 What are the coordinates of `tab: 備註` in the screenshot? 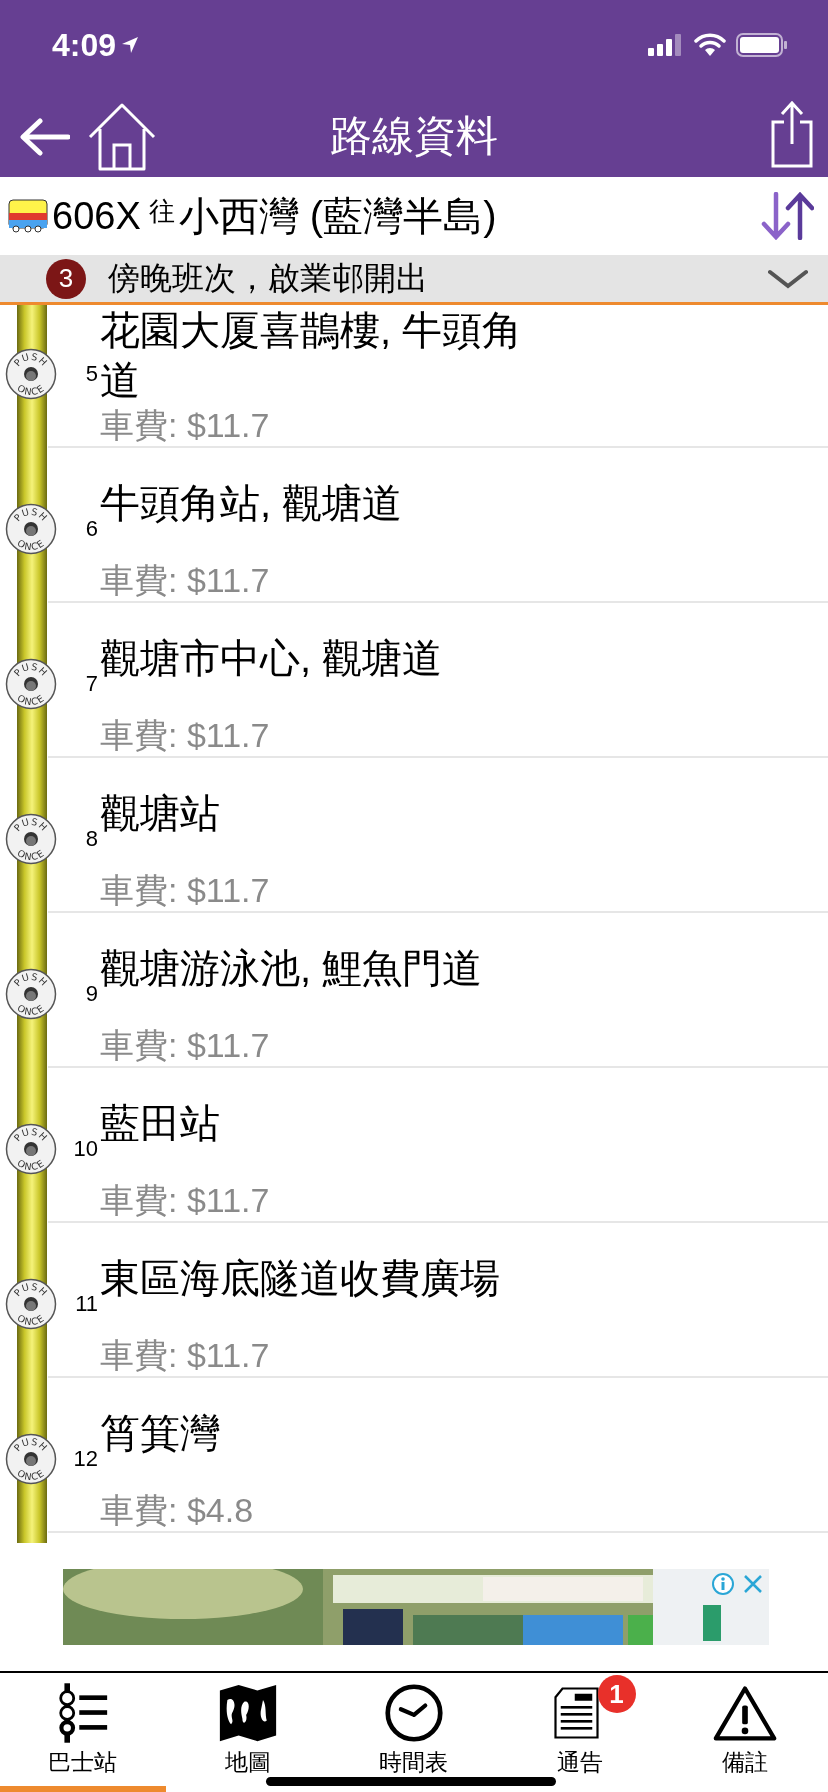 It's located at (745, 1732).